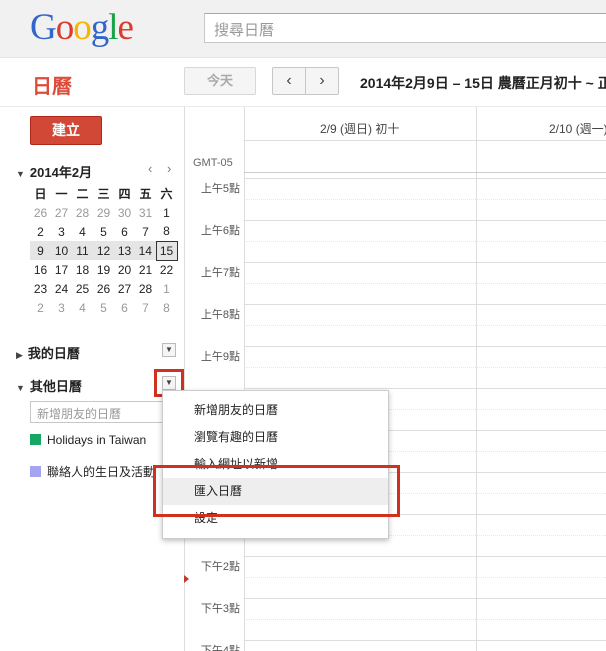 Image resolution: width=606 pixels, height=651 pixels. Describe the element at coordinates (145, 212) in the screenshot. I see `mini-day: 31` at that location.